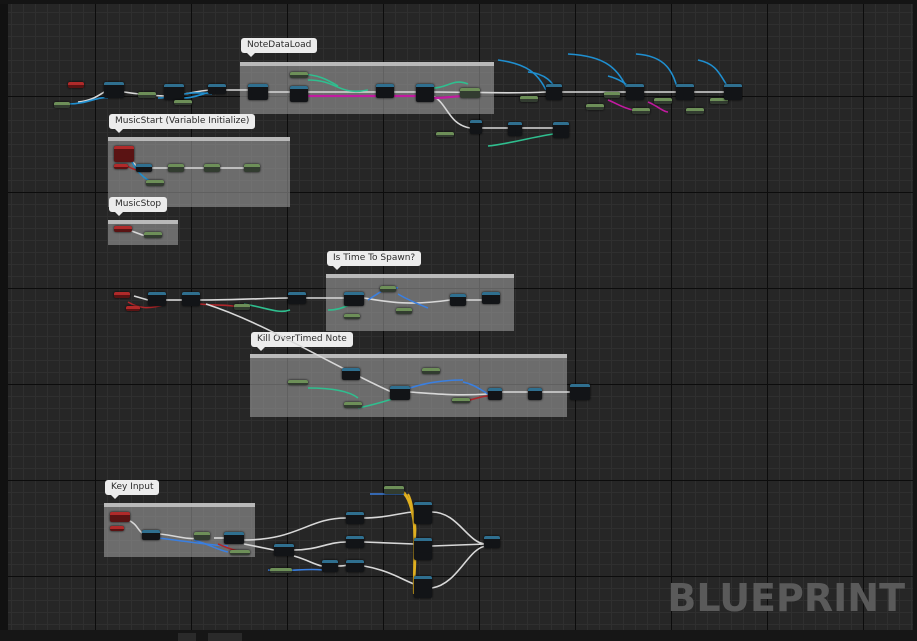 The image size is (917, 641). I want to click on bool-wire, so click(479, 398).